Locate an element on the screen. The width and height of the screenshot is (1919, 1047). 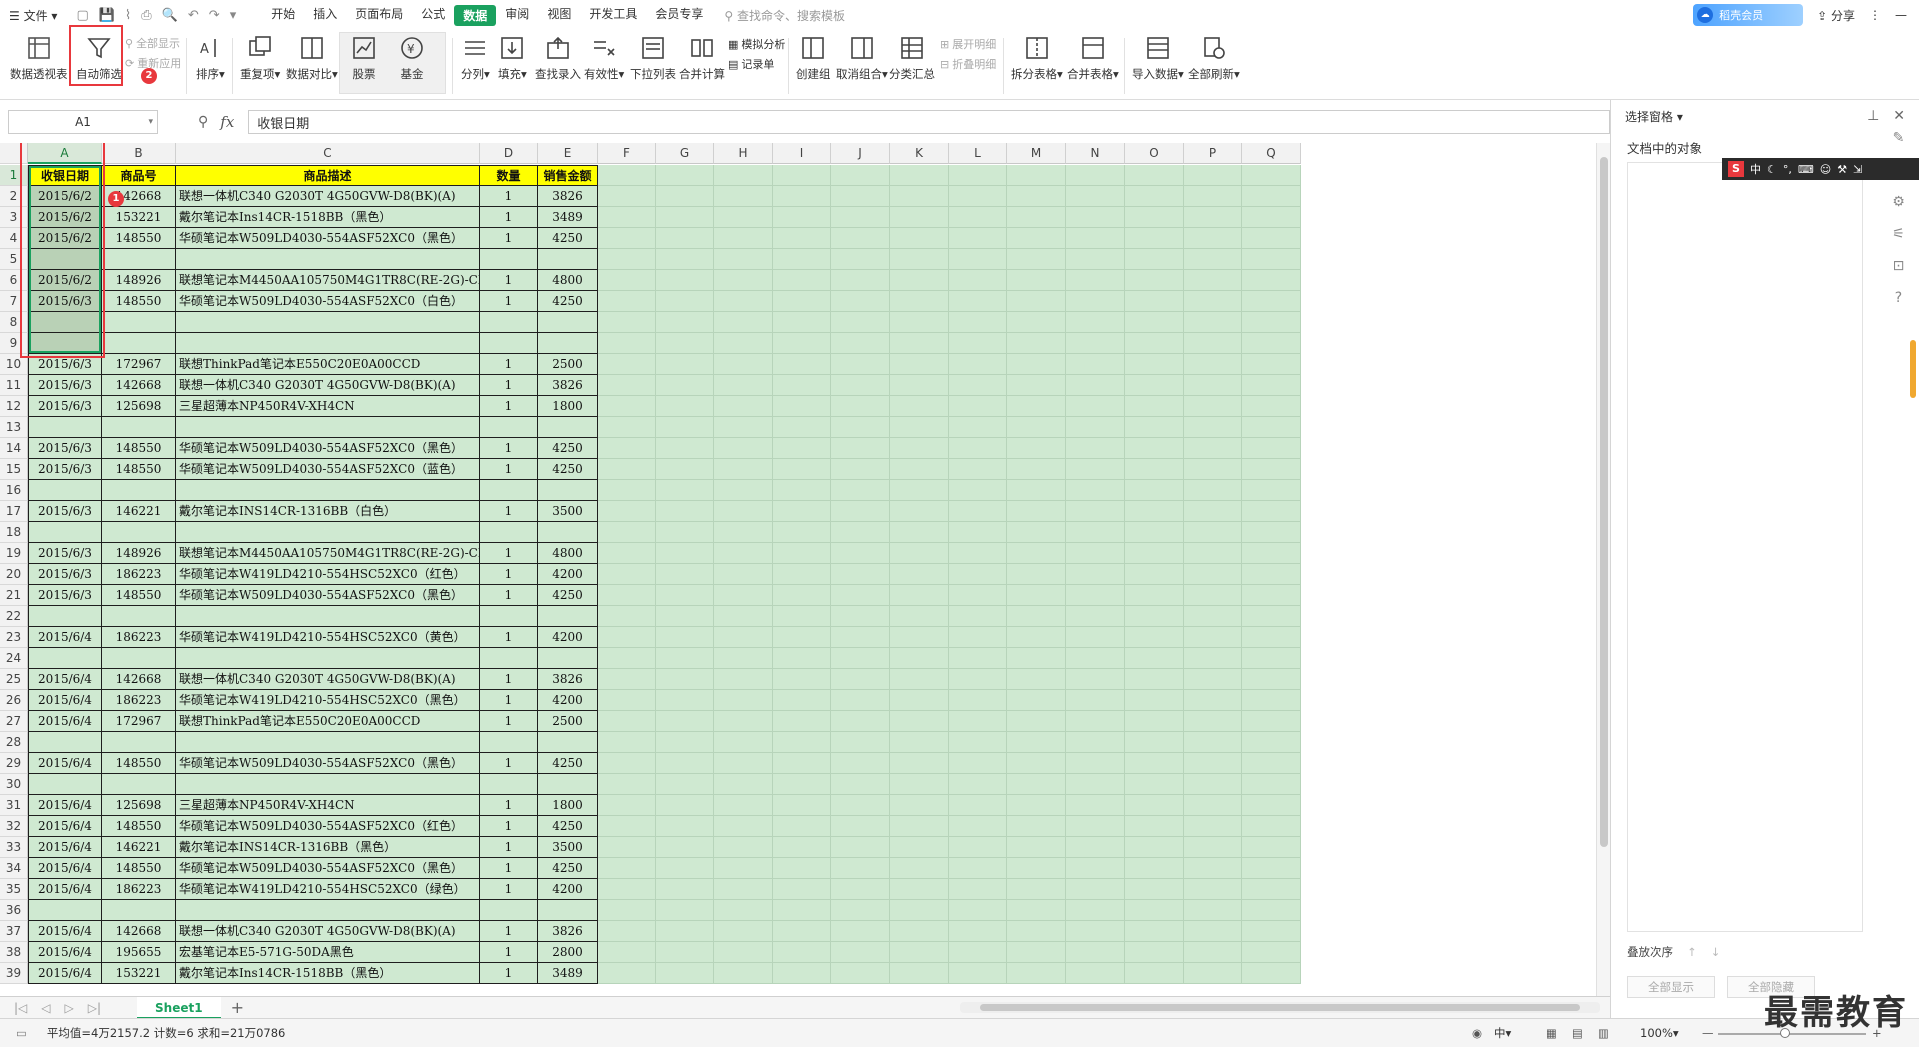
header-cell: 商品描述 is located at coordinates (328, 175).